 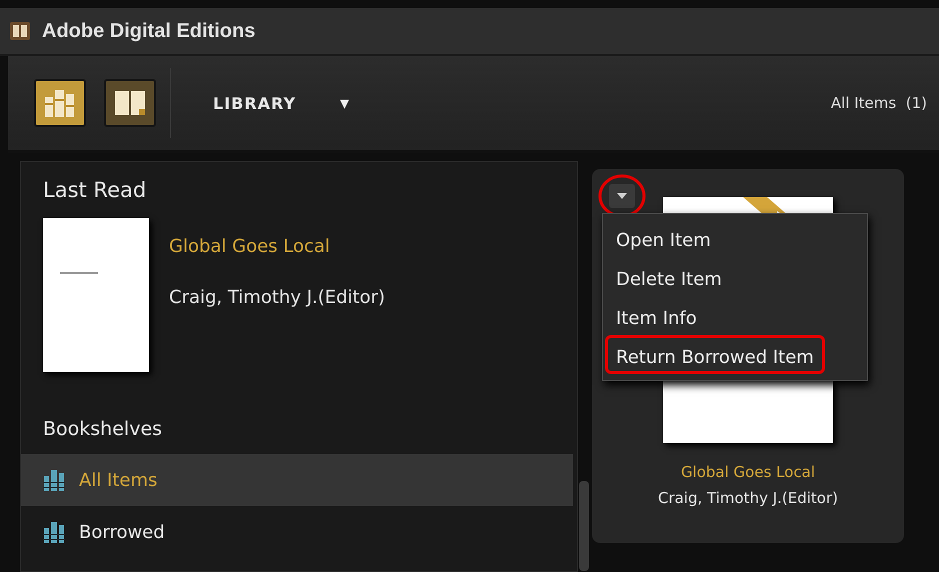 What do you see at coordinates (130, 103) in the screenshot?
I see `reading-view-button` at bounding box center [130, 103].